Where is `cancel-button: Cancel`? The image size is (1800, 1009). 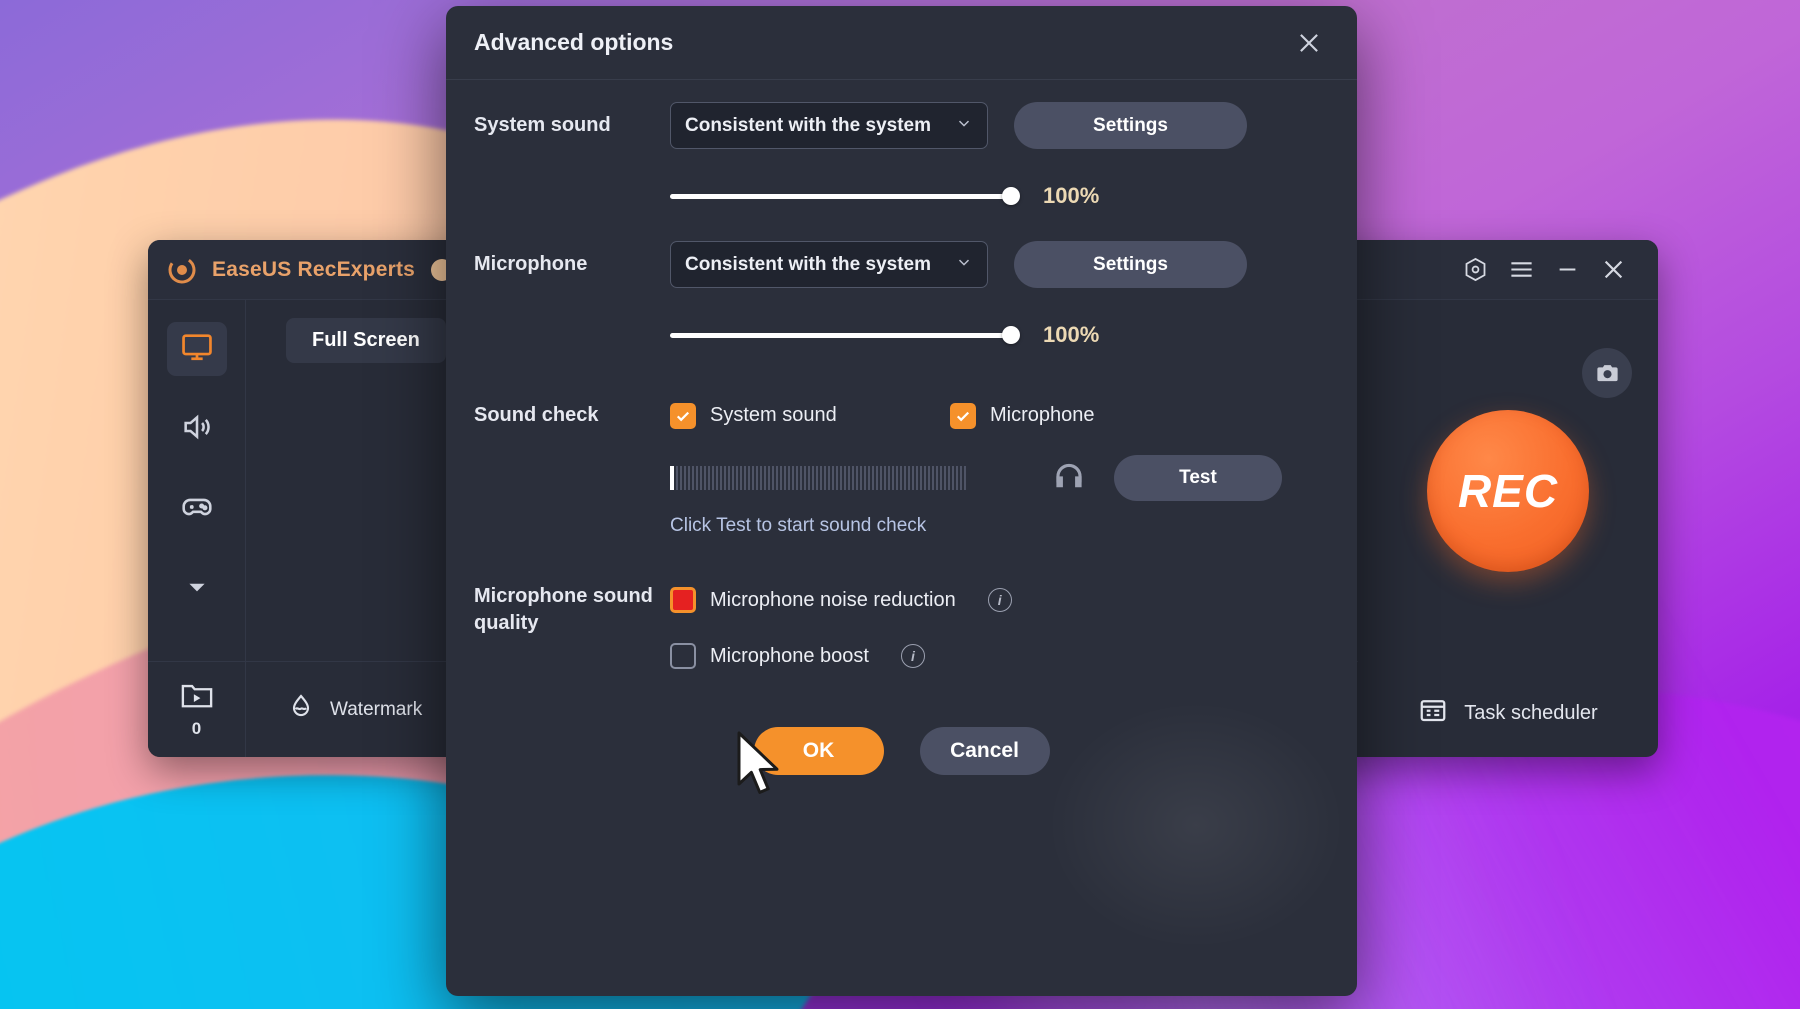
cancel-button: Cancel is located at coordinates (984, 751).